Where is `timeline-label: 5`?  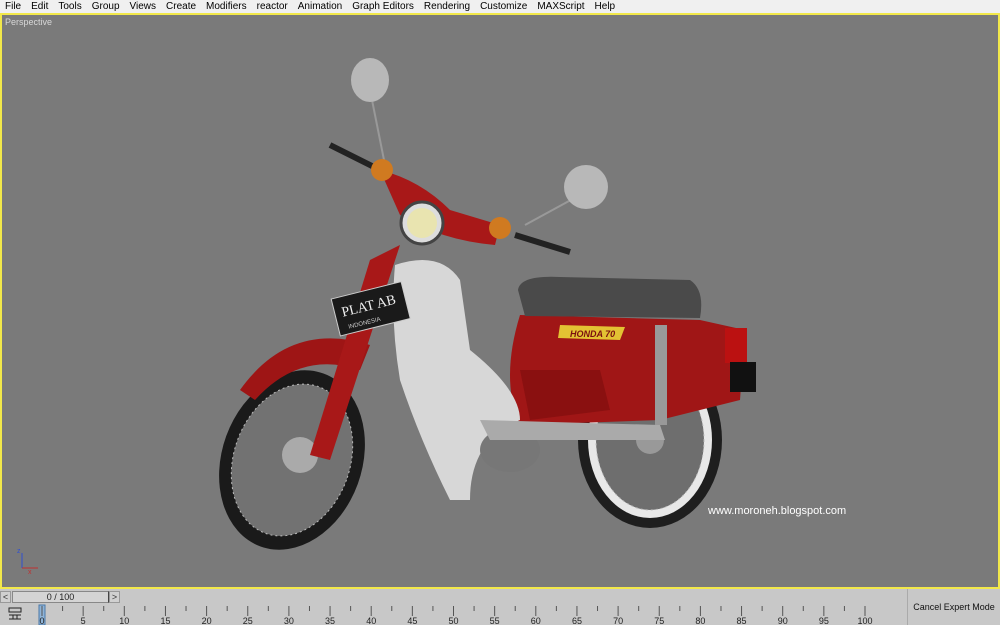 timeline-label: 5 is located at coordinates (83, 620).